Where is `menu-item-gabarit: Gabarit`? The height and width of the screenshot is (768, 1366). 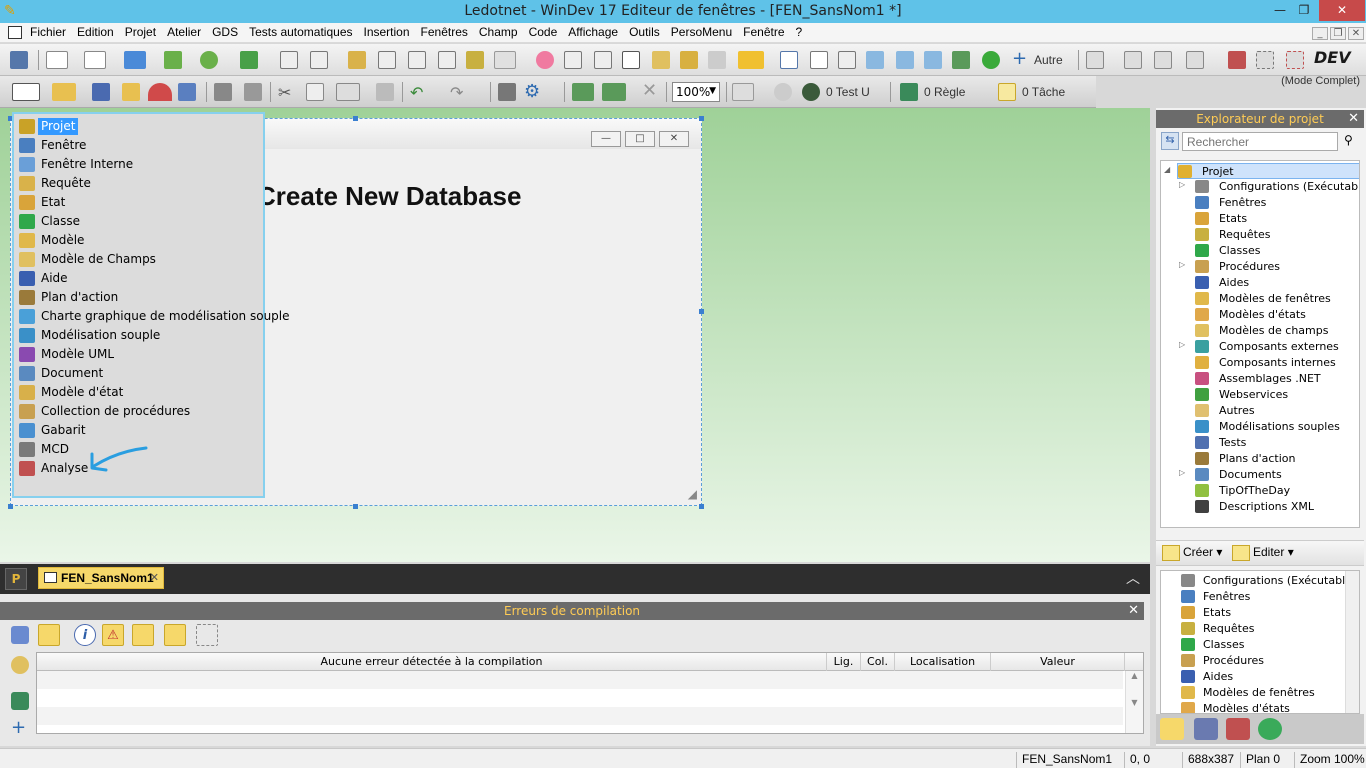
menu-item-gabarit: Gabarit is located at coordinates (140, 430).